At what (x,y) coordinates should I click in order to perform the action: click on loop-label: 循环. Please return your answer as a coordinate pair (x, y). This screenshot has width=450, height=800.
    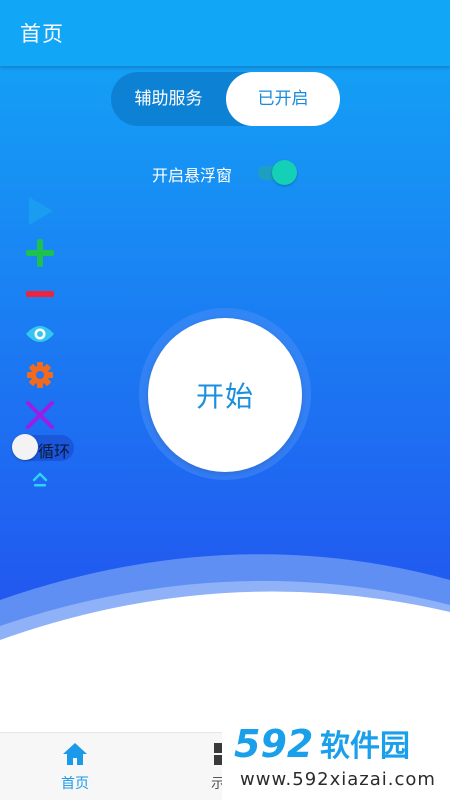
    Looking at the image, I should click on (54, 451).